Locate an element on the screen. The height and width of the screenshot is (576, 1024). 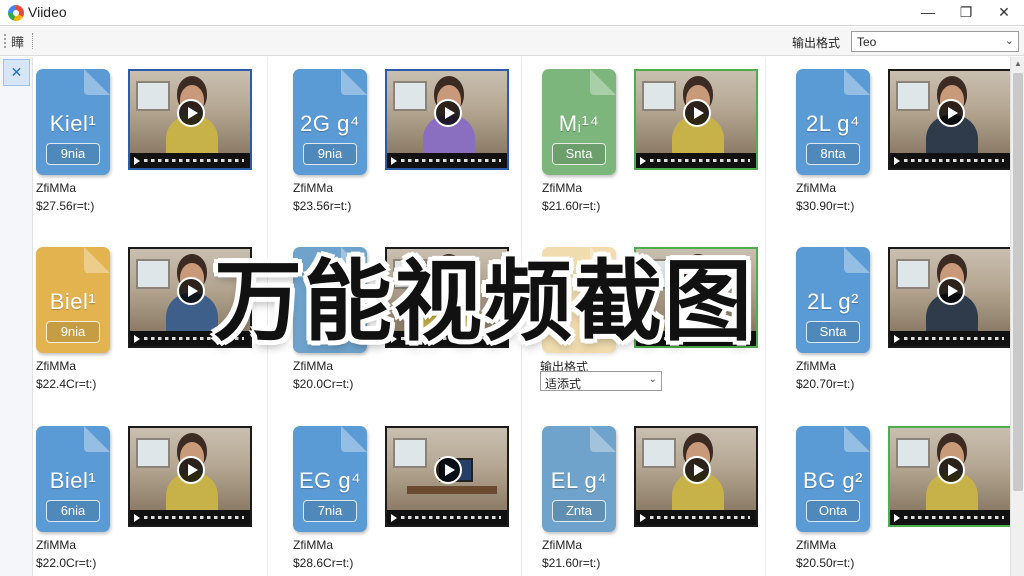
file-item: 2G g⁴ 9nia ZfiMMa $23.56r=t:) is located at coordinates (411, 142).